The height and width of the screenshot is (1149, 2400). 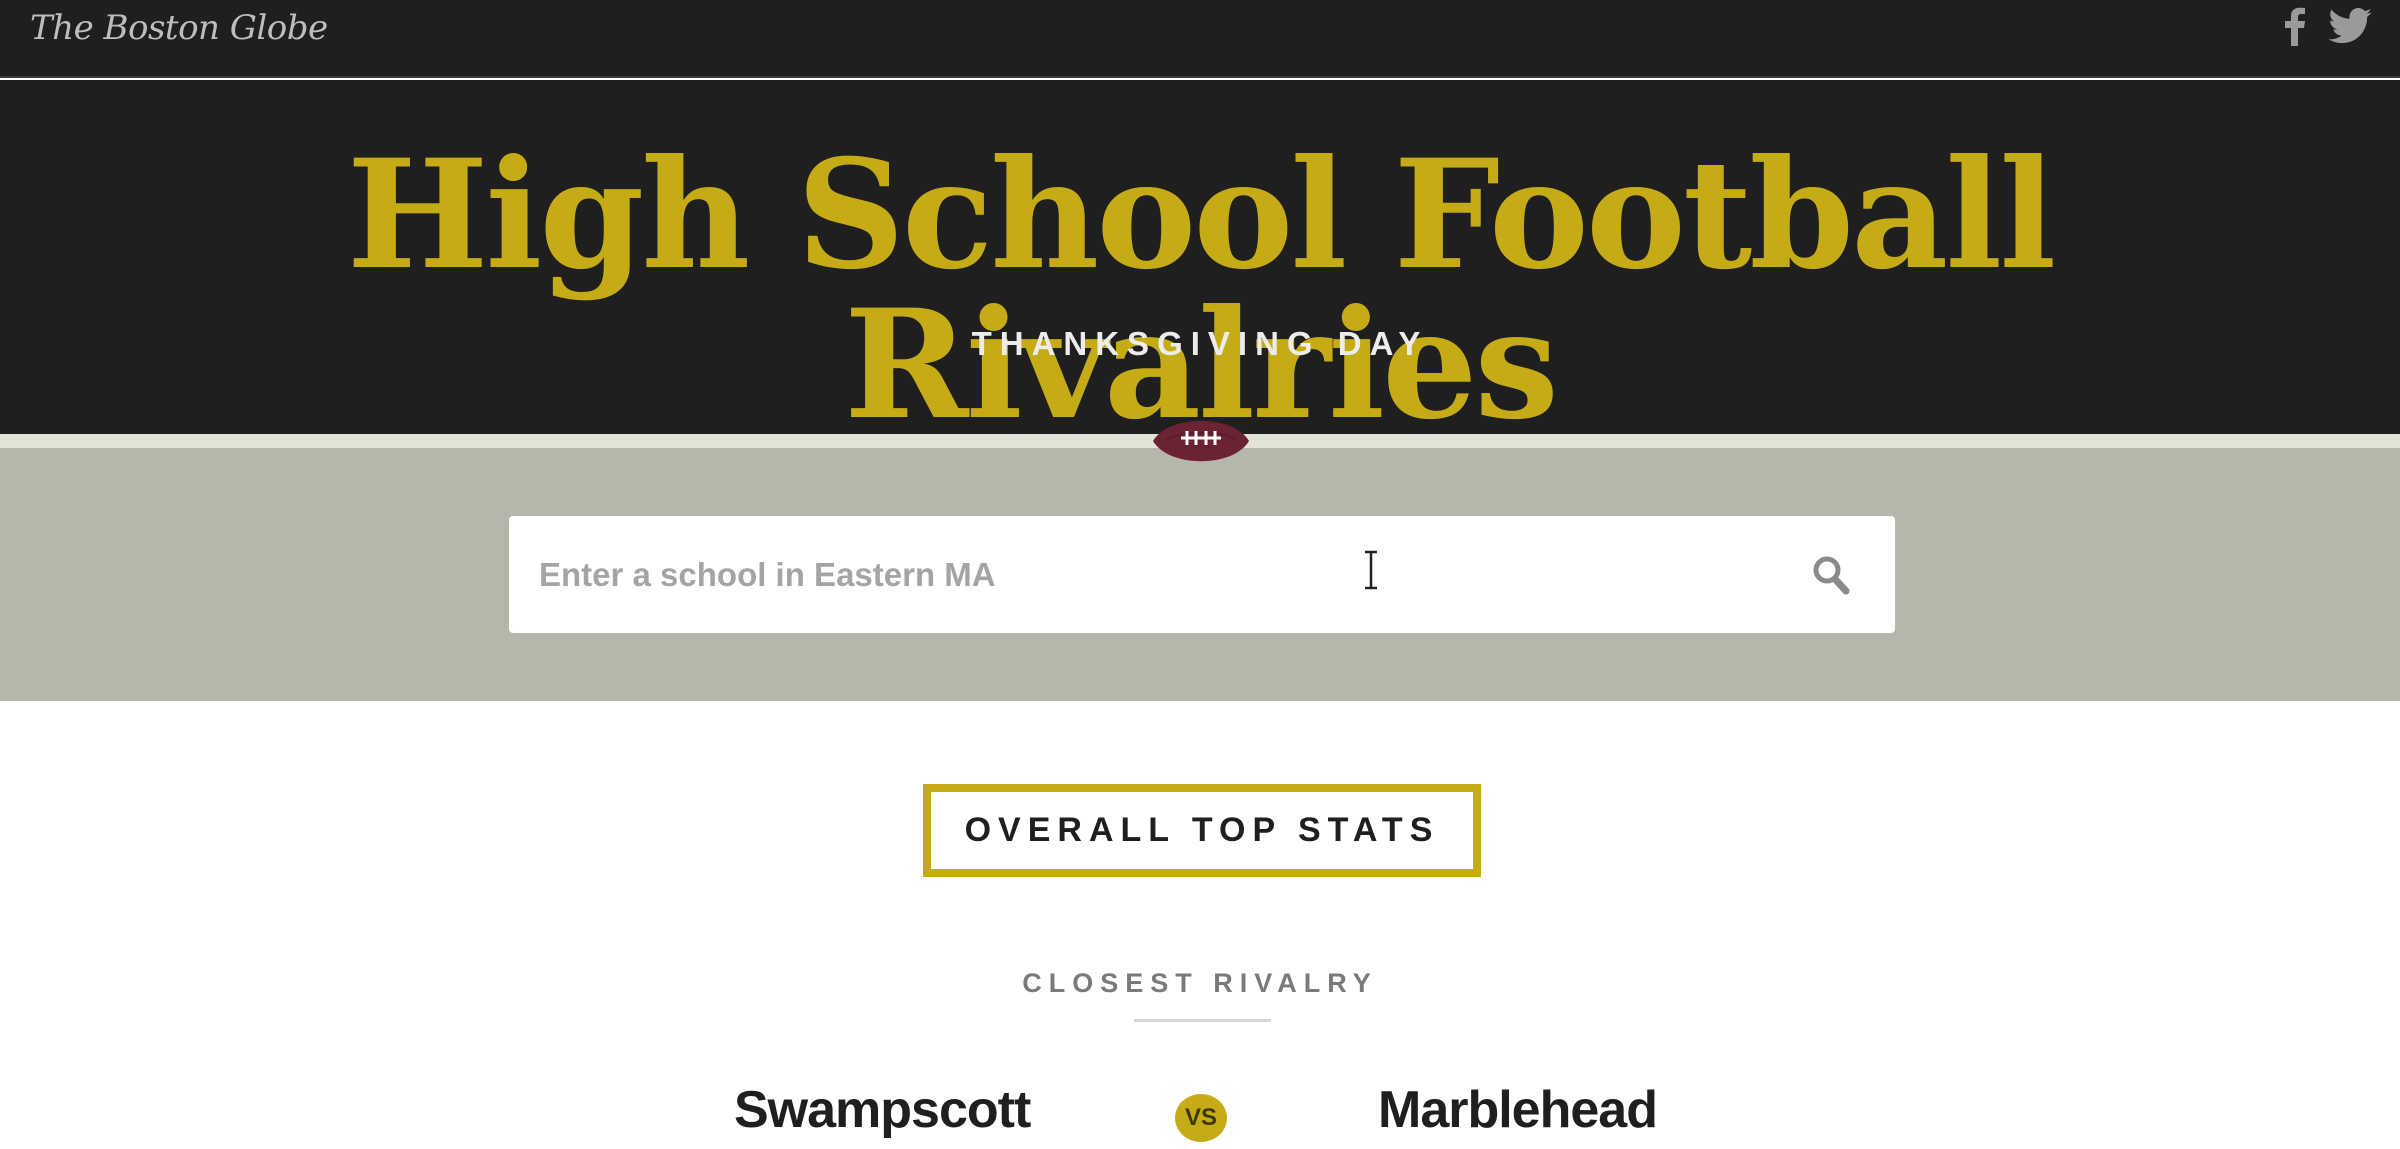 I want to click on search-box, so click(x=1202, y=574).